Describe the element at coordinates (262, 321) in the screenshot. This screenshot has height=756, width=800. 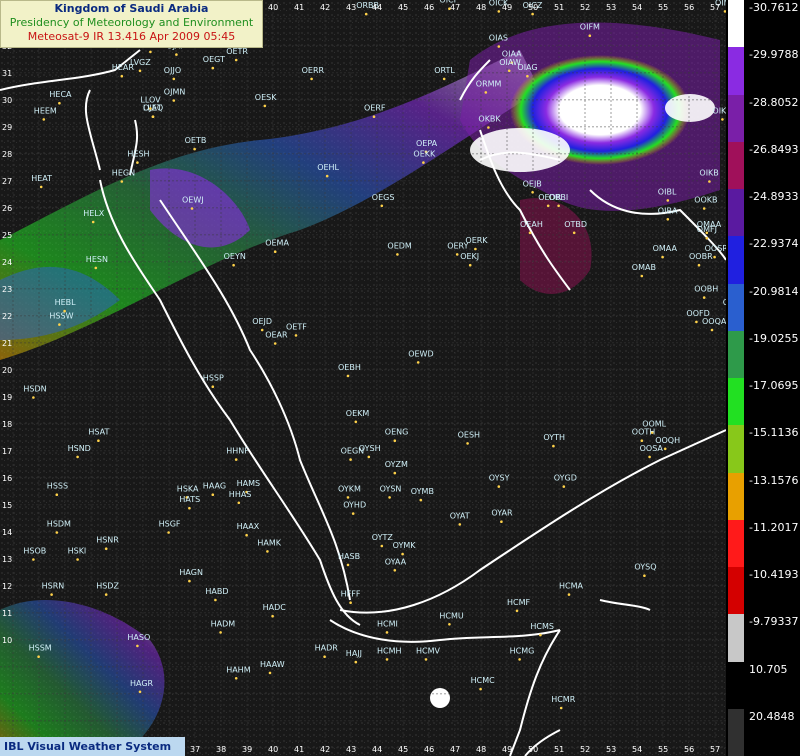
I see `station-label: OEJD` at that location.